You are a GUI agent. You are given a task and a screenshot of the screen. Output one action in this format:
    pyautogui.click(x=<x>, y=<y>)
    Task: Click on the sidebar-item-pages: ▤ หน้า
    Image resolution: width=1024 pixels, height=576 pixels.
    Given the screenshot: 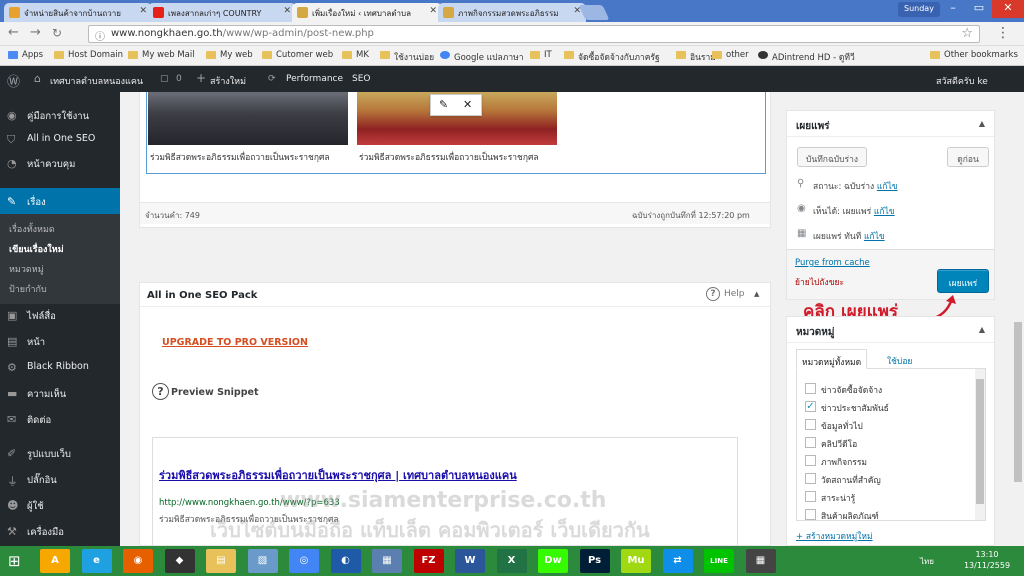 What is the action you would take?
    pyautogui.click(x=60, y=341)
    